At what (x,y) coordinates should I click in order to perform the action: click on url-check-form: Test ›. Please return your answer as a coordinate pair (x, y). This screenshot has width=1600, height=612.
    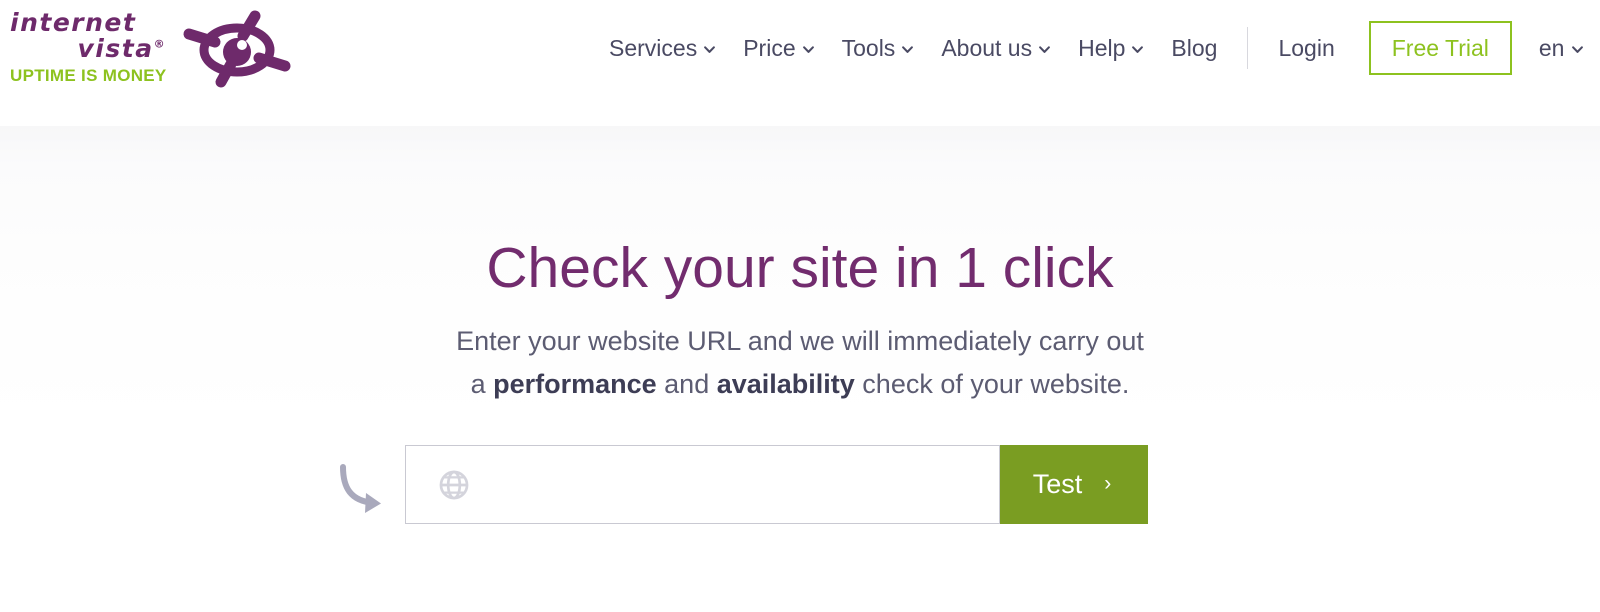
    Looking at the image, I should click on (800, 485).